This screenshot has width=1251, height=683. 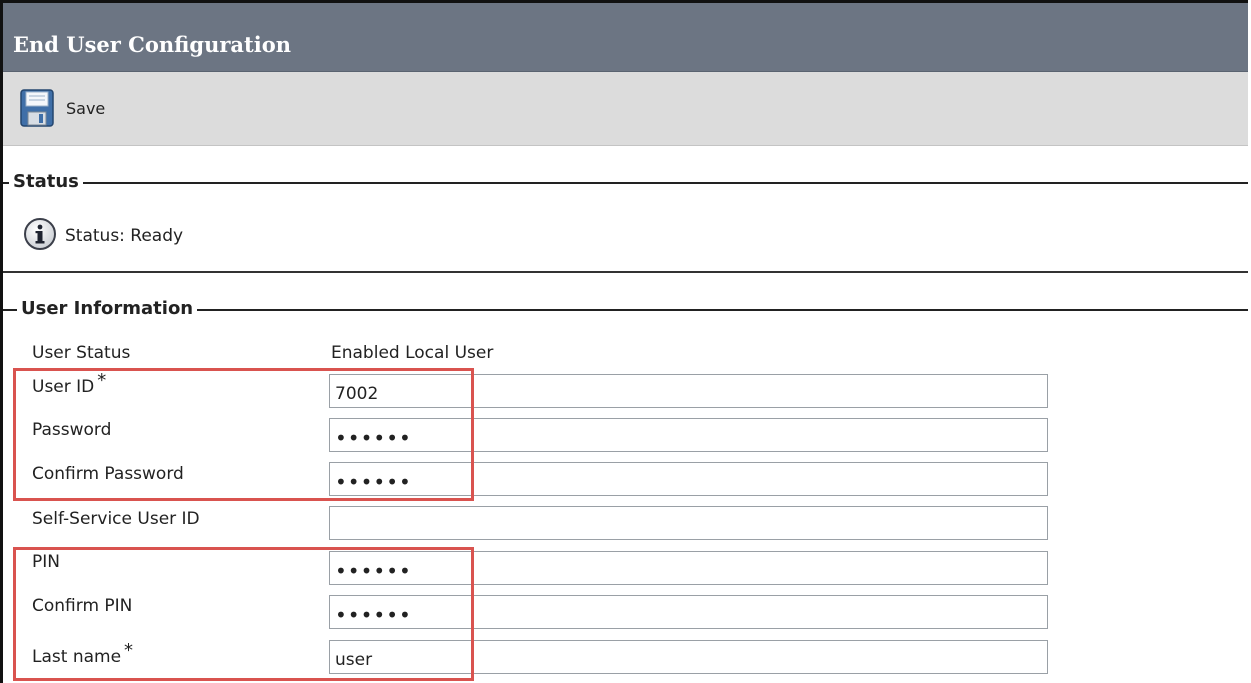 What do you see at coordinates (107, 309) in the screenshot?
I see `user-info-legend: User Information` at bounding box center [107, 309].